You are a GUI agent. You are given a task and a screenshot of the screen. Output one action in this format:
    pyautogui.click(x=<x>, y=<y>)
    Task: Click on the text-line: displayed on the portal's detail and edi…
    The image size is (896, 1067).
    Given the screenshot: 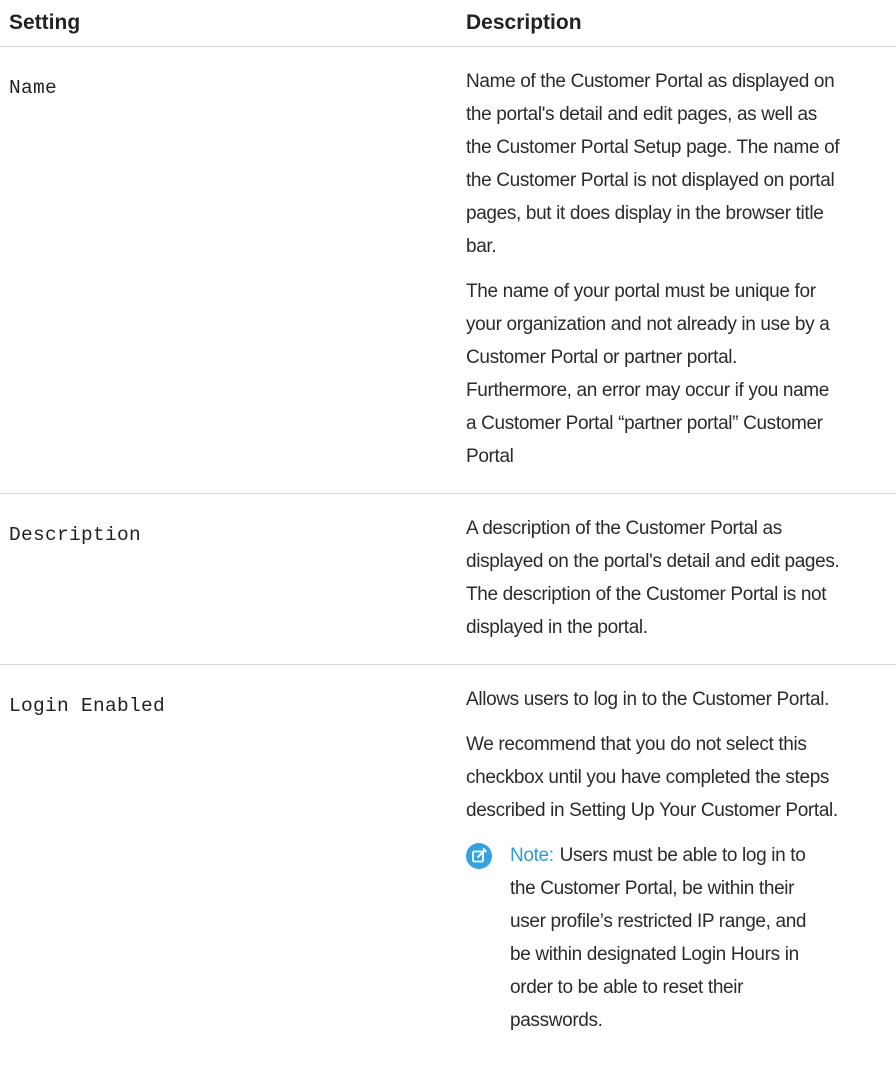 What is the action you would take?
    pyautogui.click(x=653, y=561)
    